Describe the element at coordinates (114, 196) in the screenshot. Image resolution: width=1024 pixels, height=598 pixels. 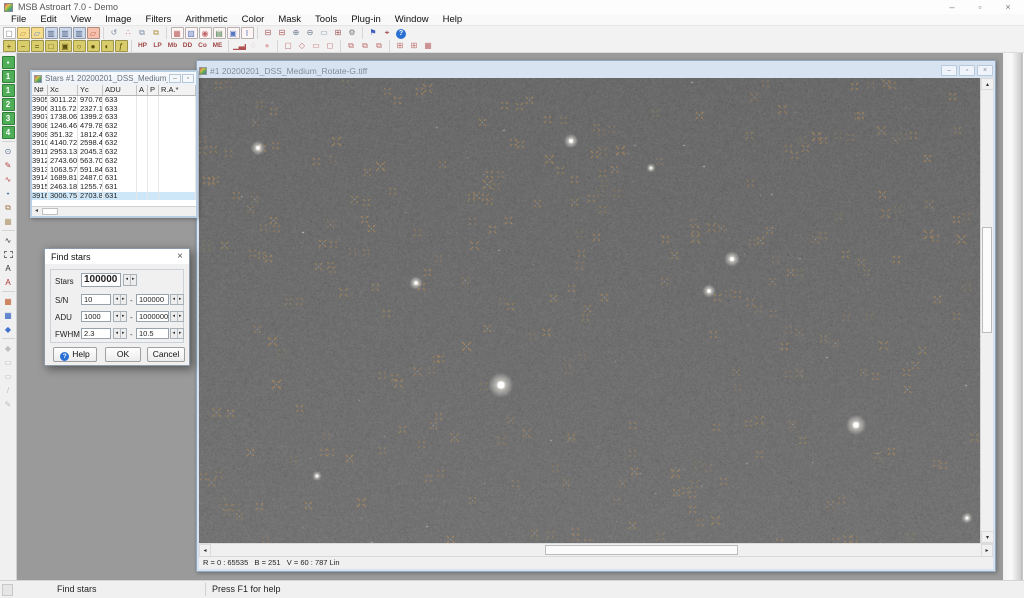
I see `table-row: 39163006.752703.88631` at that location.